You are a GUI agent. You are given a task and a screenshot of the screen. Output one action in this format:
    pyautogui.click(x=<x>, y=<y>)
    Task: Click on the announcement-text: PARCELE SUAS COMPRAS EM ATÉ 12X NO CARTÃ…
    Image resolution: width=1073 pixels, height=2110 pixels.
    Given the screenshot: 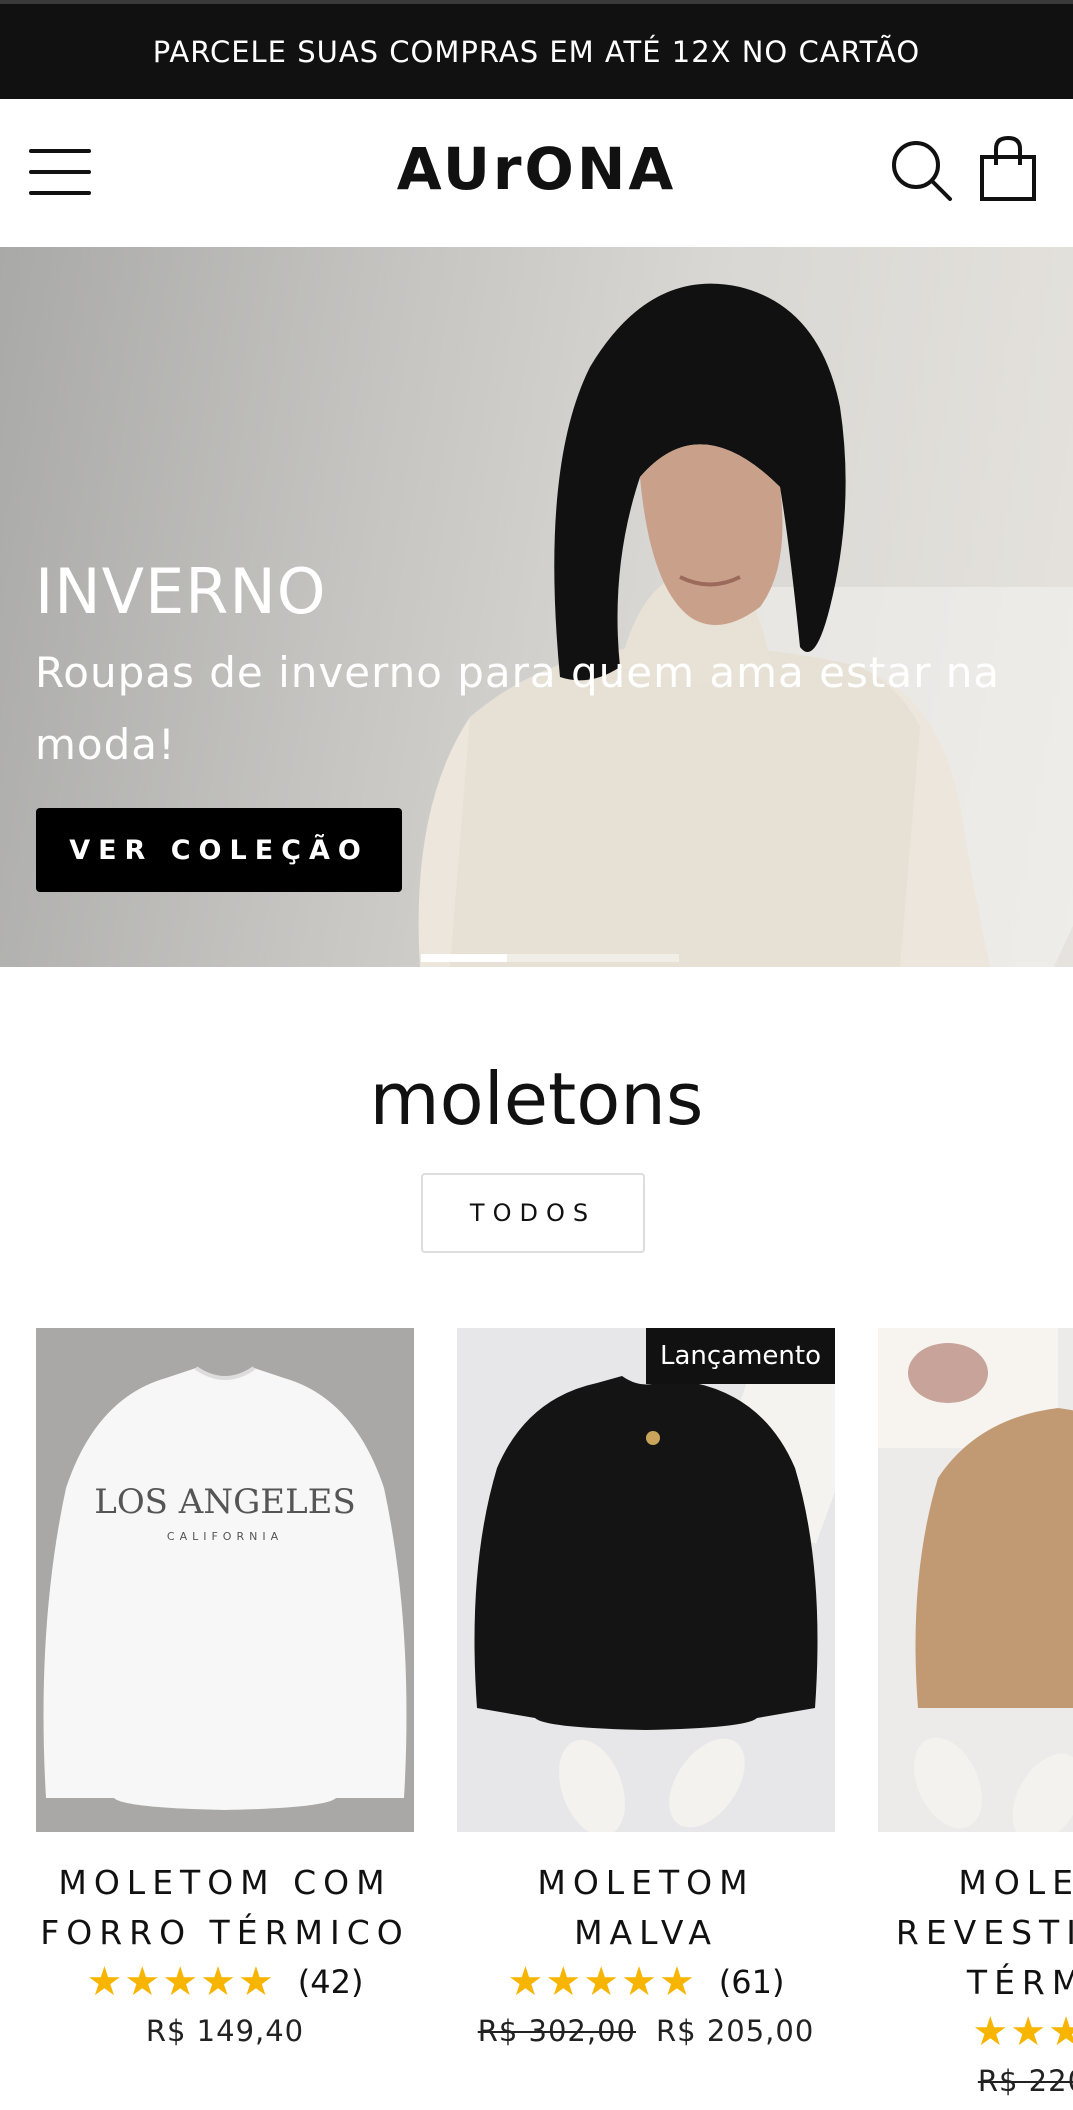 What is the action you would take?
    pyautogui.click(x=536, y=51)
    